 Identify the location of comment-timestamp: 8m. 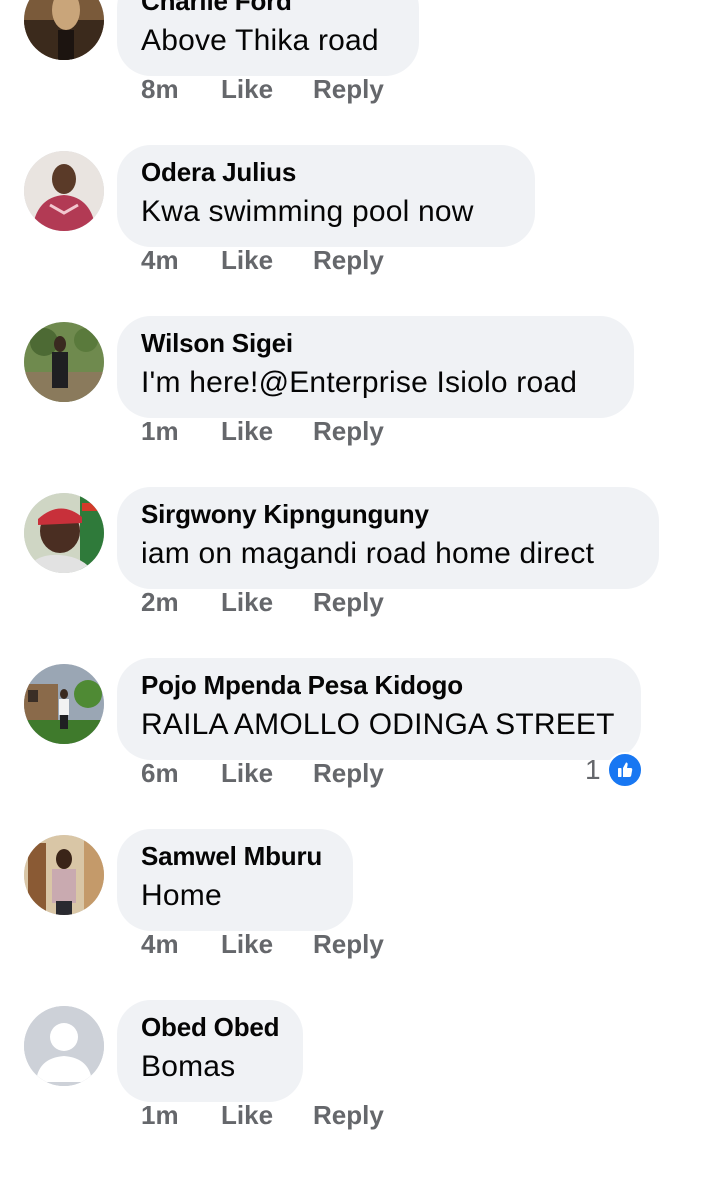
(160, 89).